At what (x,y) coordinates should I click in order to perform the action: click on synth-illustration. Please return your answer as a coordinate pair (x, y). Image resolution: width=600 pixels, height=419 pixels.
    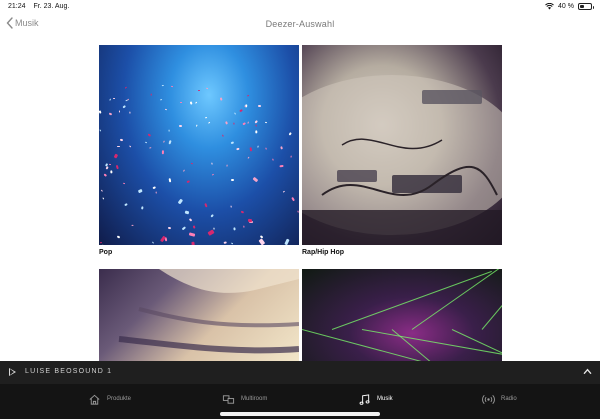
    Looking at the image, I should click on (402, 160).